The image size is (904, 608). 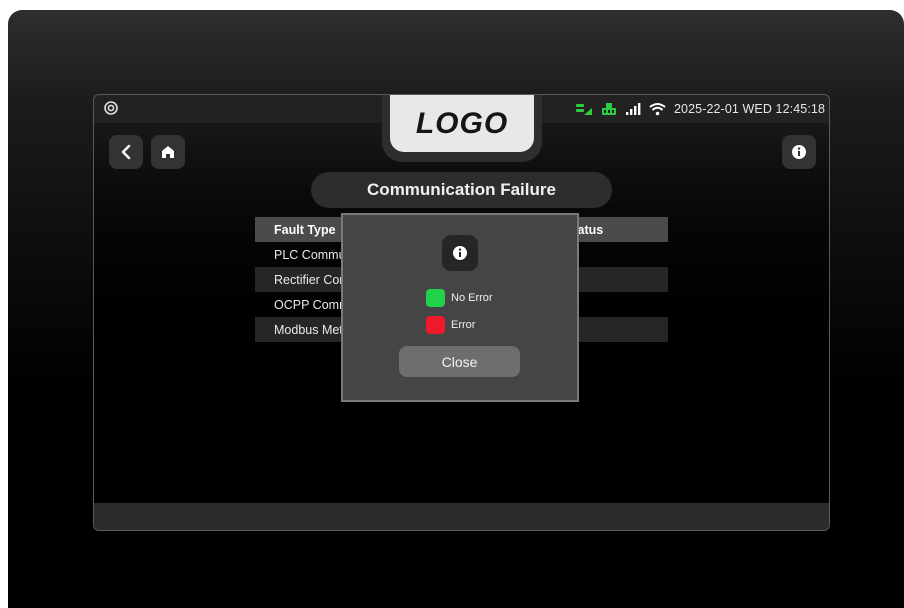 I want to click on back-button, so click(x=126, y=152).